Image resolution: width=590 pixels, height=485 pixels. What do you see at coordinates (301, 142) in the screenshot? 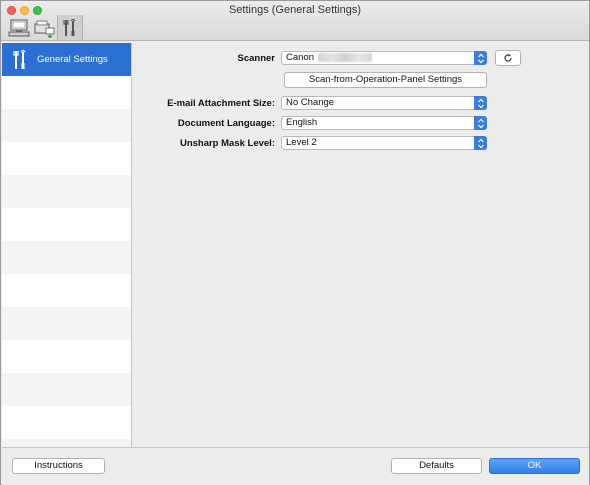
I see `unsharp-mask-level-value: Level 2` at bounding box center [301, 142].